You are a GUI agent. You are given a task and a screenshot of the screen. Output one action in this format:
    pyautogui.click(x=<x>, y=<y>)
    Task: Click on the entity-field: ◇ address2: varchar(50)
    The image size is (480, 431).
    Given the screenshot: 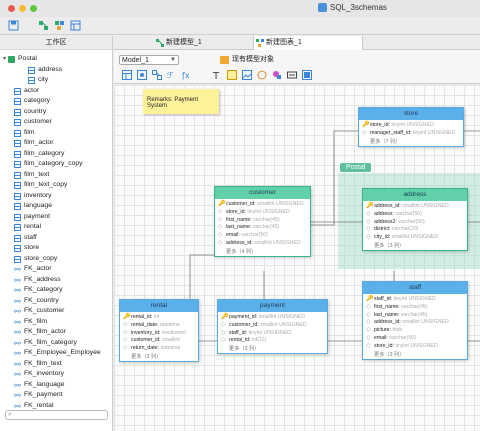 What is the action you would take?
    pyautogui.click(x=415, y=223)
    